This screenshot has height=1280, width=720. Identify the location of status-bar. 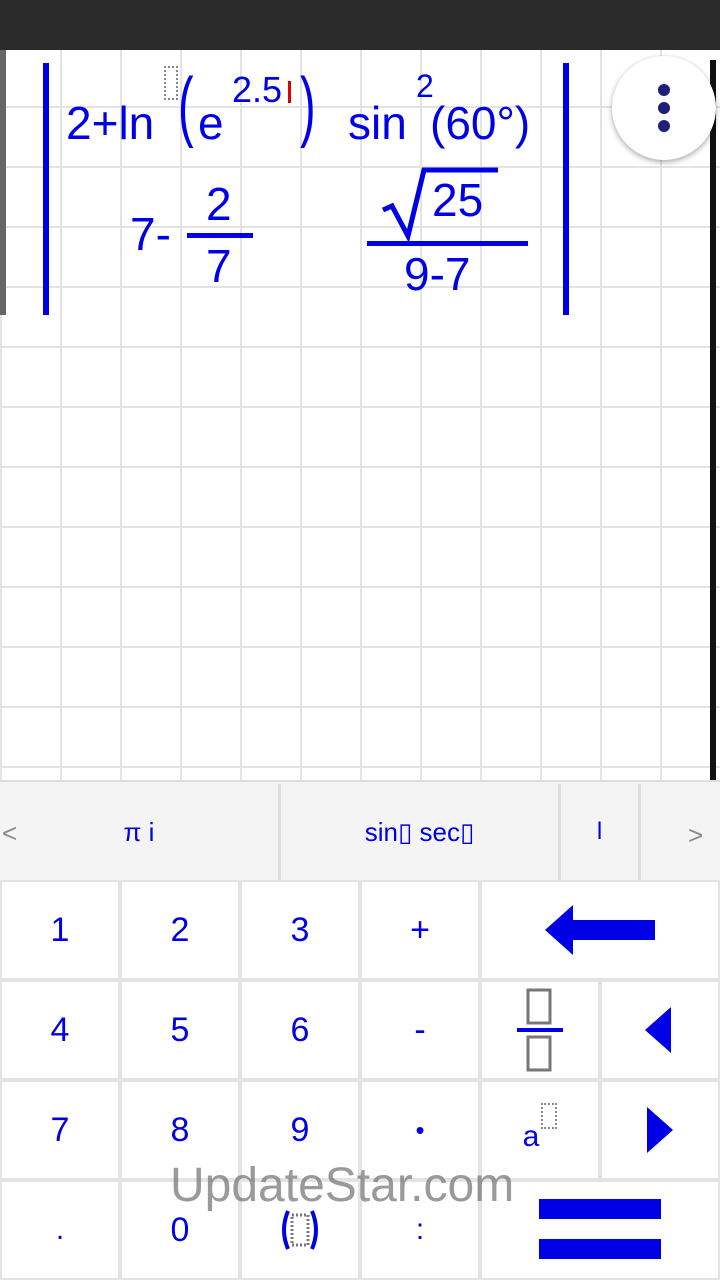
(360, 25).